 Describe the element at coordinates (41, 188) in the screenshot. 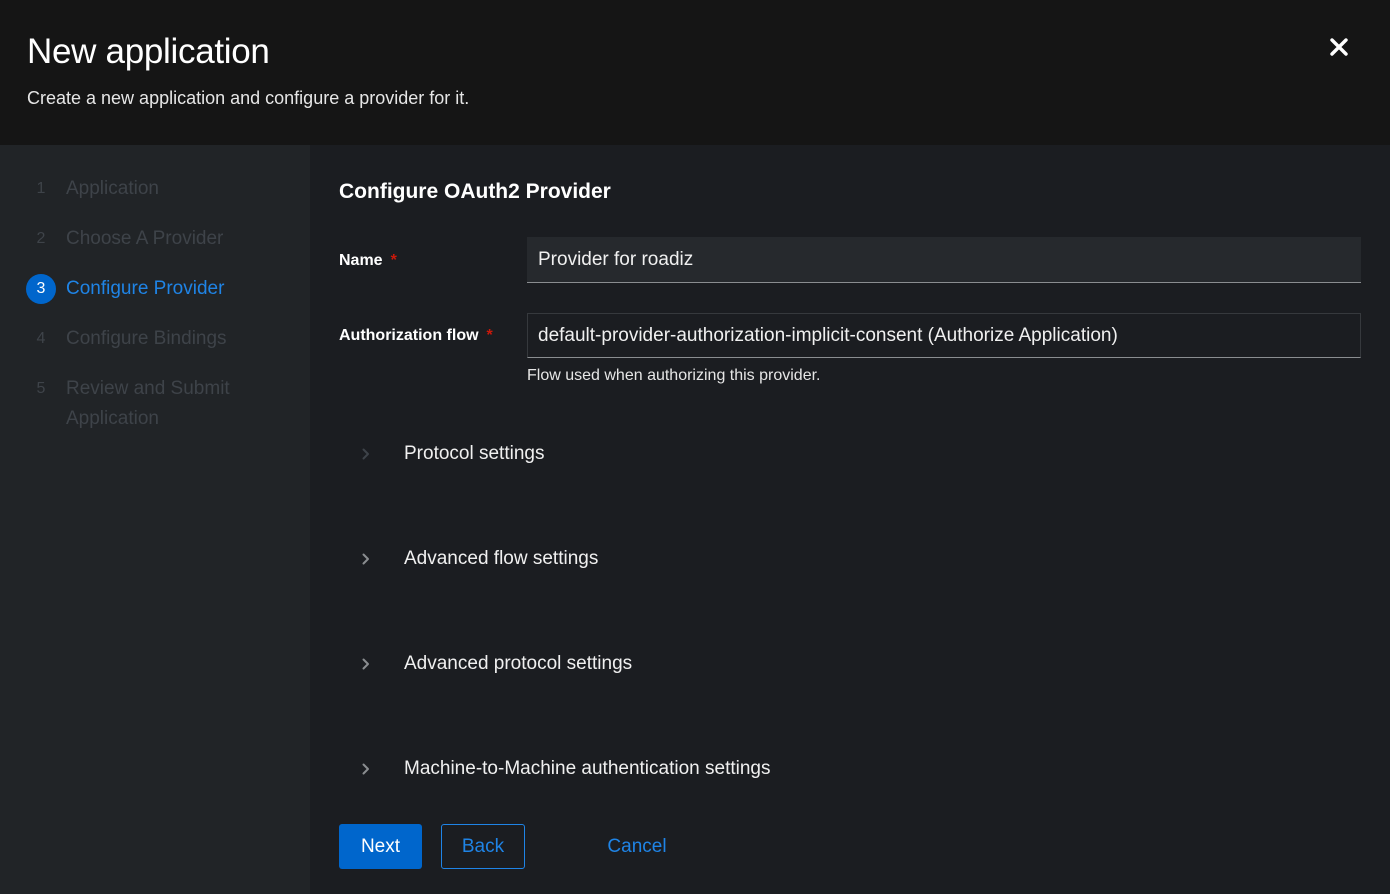

I see `step-number: 1` at that location.